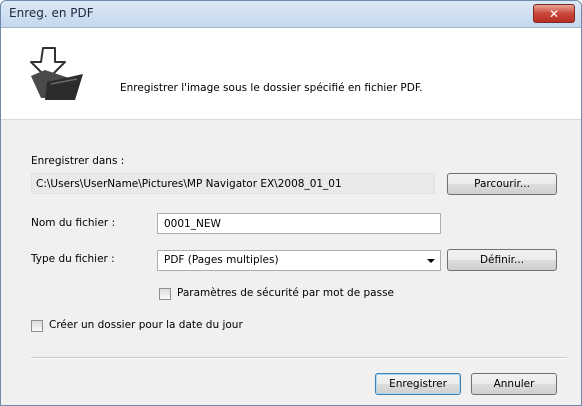  I want to click on file-type-label: Type du fichier :, so click(73, 259).